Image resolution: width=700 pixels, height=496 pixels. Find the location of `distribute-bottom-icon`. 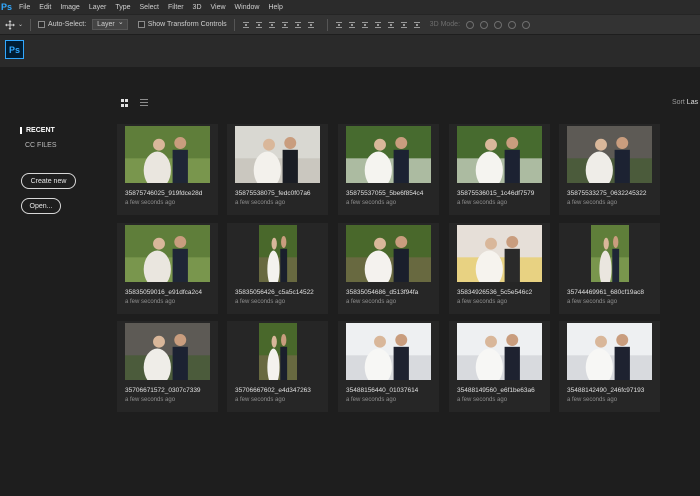

distribute-bottom-icon is located at coordinates (365, 25).